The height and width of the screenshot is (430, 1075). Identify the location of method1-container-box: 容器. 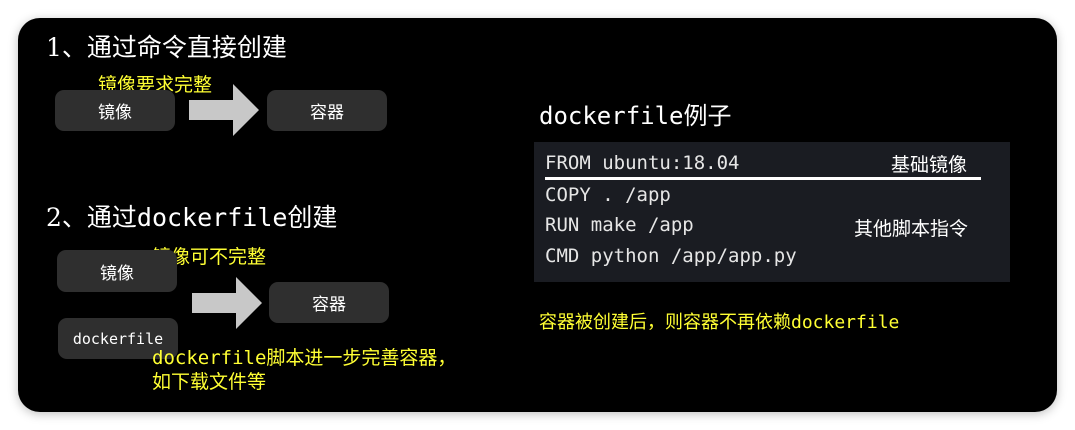
(327, 110).